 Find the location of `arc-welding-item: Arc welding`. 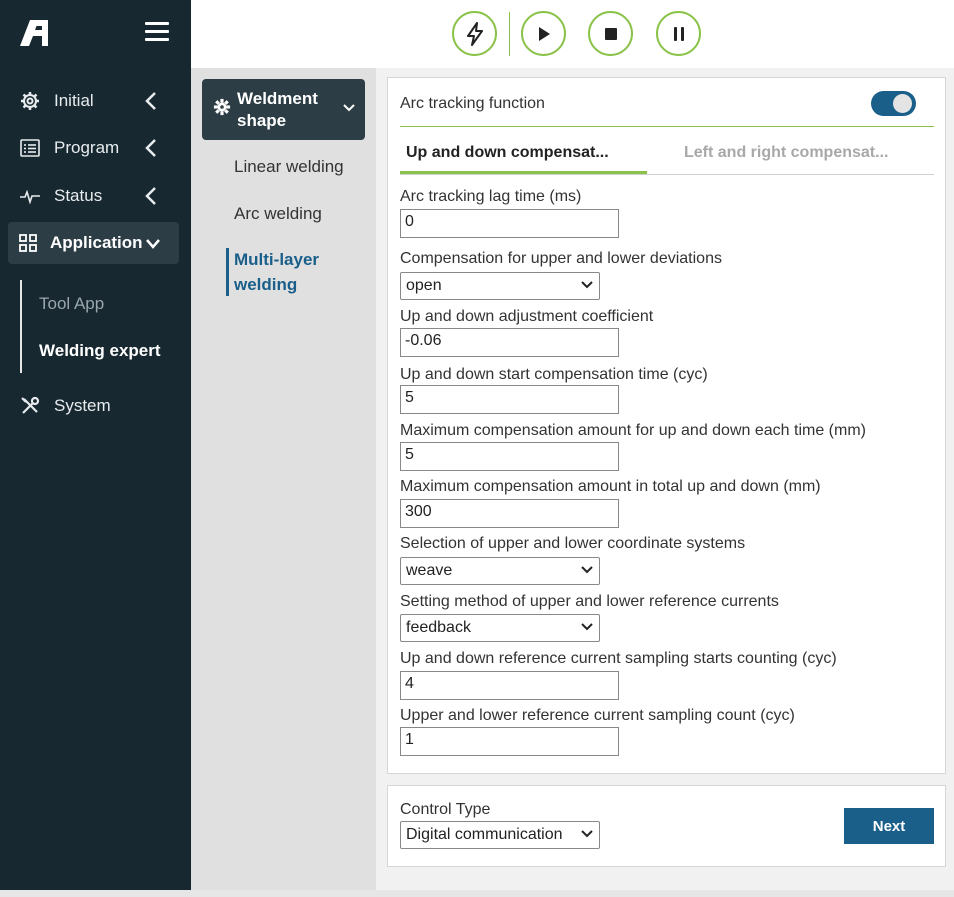

arc-welding-item: Arc welding is located at coordinates (278, 213).